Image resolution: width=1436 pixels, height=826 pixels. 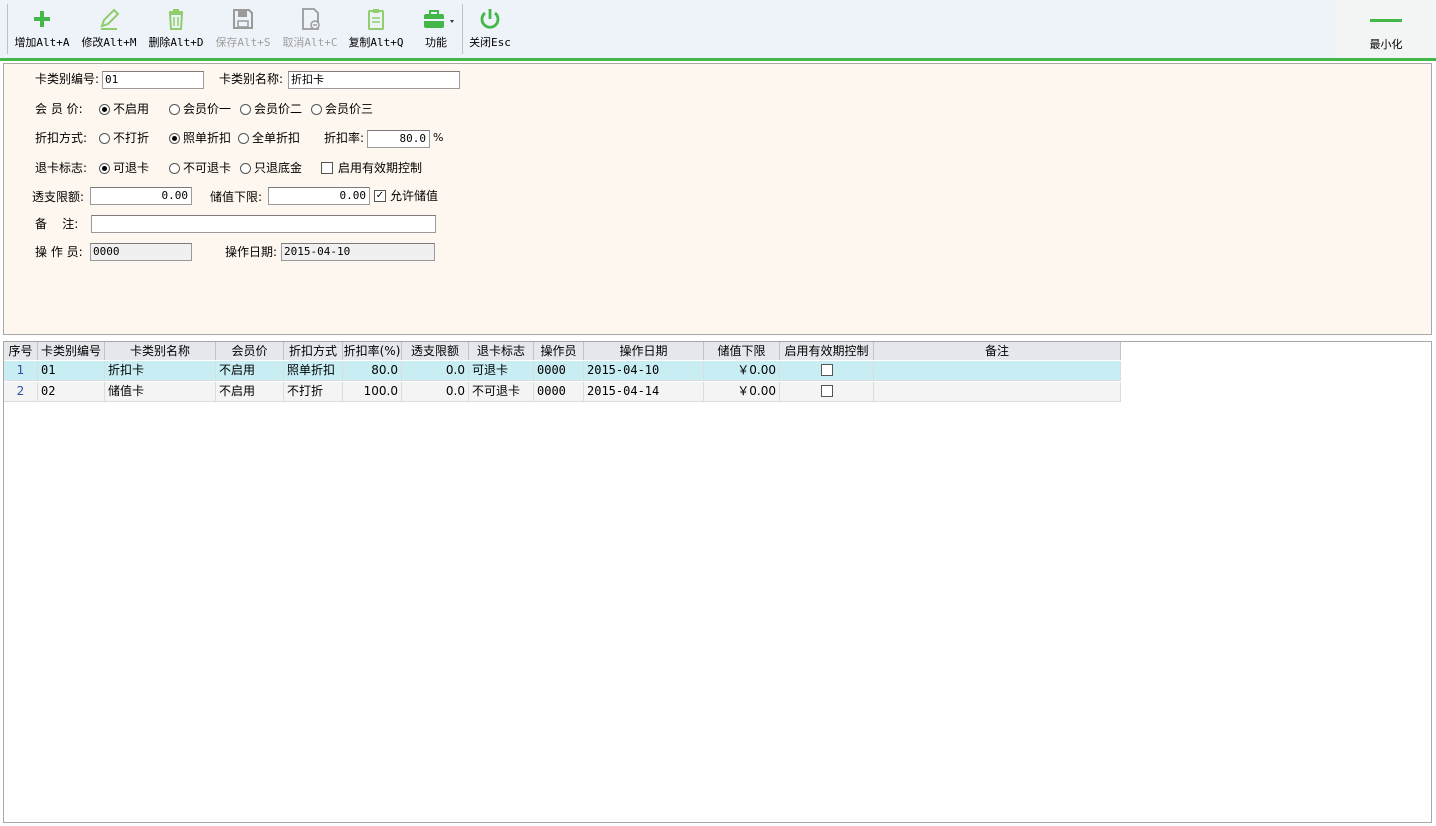 I want to click on refund-base-only-label: 只退底金, so click(x=278, y=168).